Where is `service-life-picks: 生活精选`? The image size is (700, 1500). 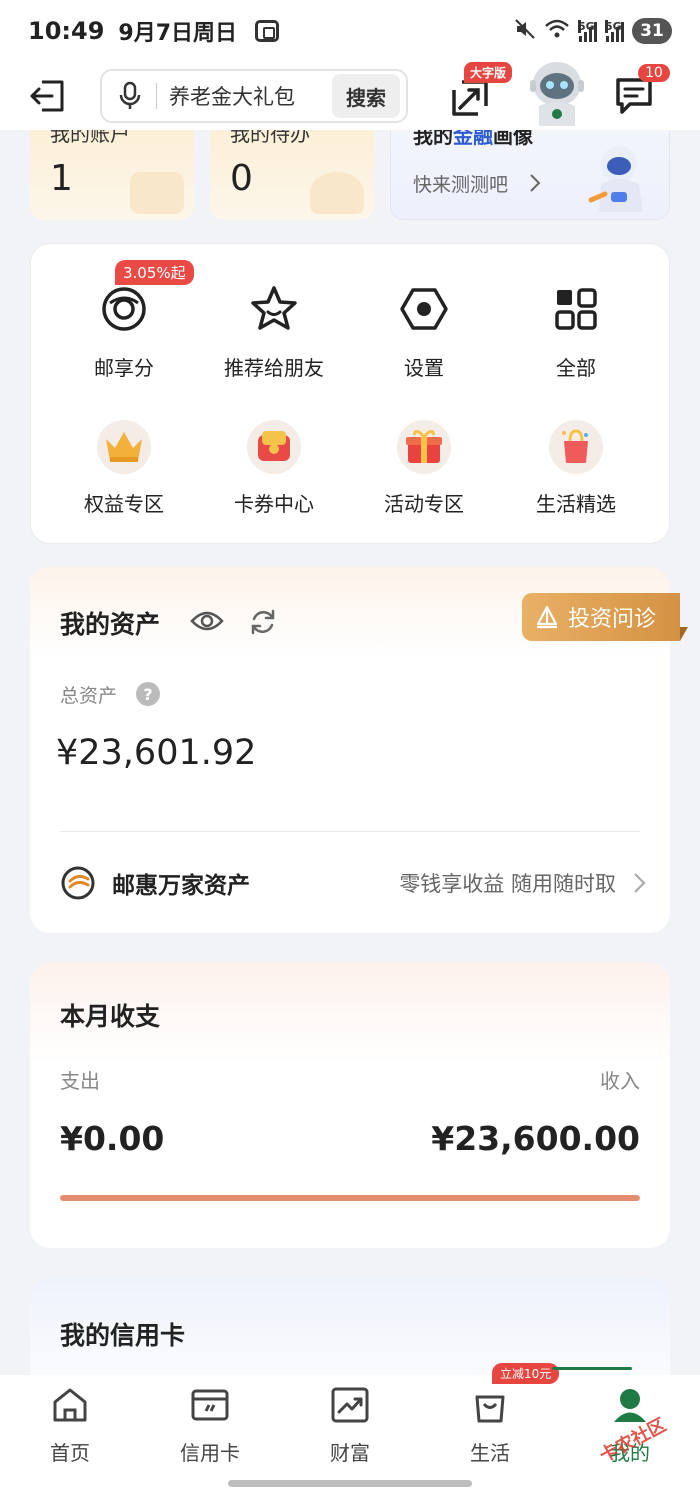 service-life-picks: 生活精选 is located at coordinates (576, 468).